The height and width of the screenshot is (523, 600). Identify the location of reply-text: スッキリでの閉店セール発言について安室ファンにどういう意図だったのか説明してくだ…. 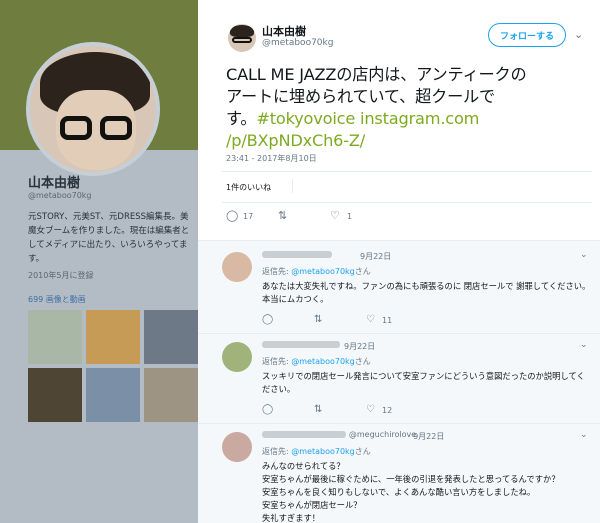
(423, 382).